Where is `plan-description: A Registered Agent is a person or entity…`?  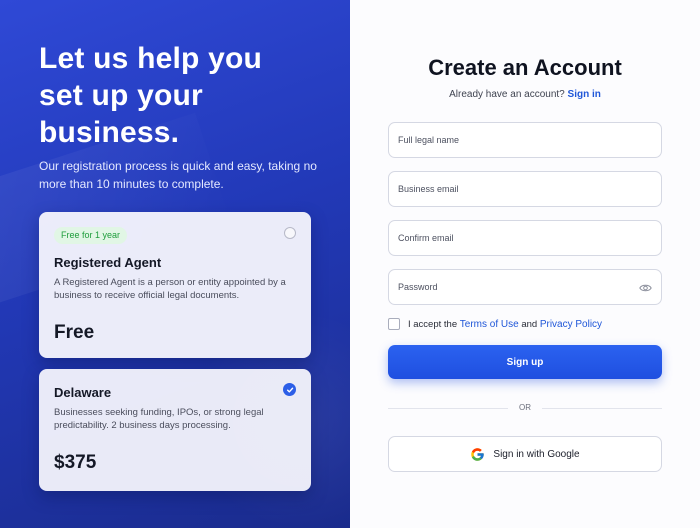 plan-description: A Registered Agent is a person or entity… is located at coordinates (170, 289).